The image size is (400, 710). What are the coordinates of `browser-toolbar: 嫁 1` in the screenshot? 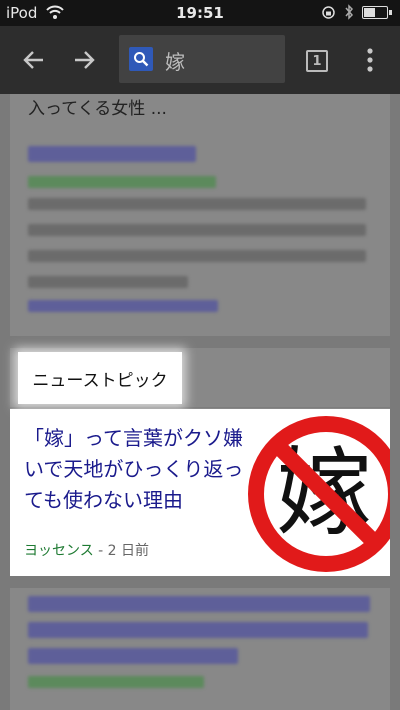 It's located at (200, 60).